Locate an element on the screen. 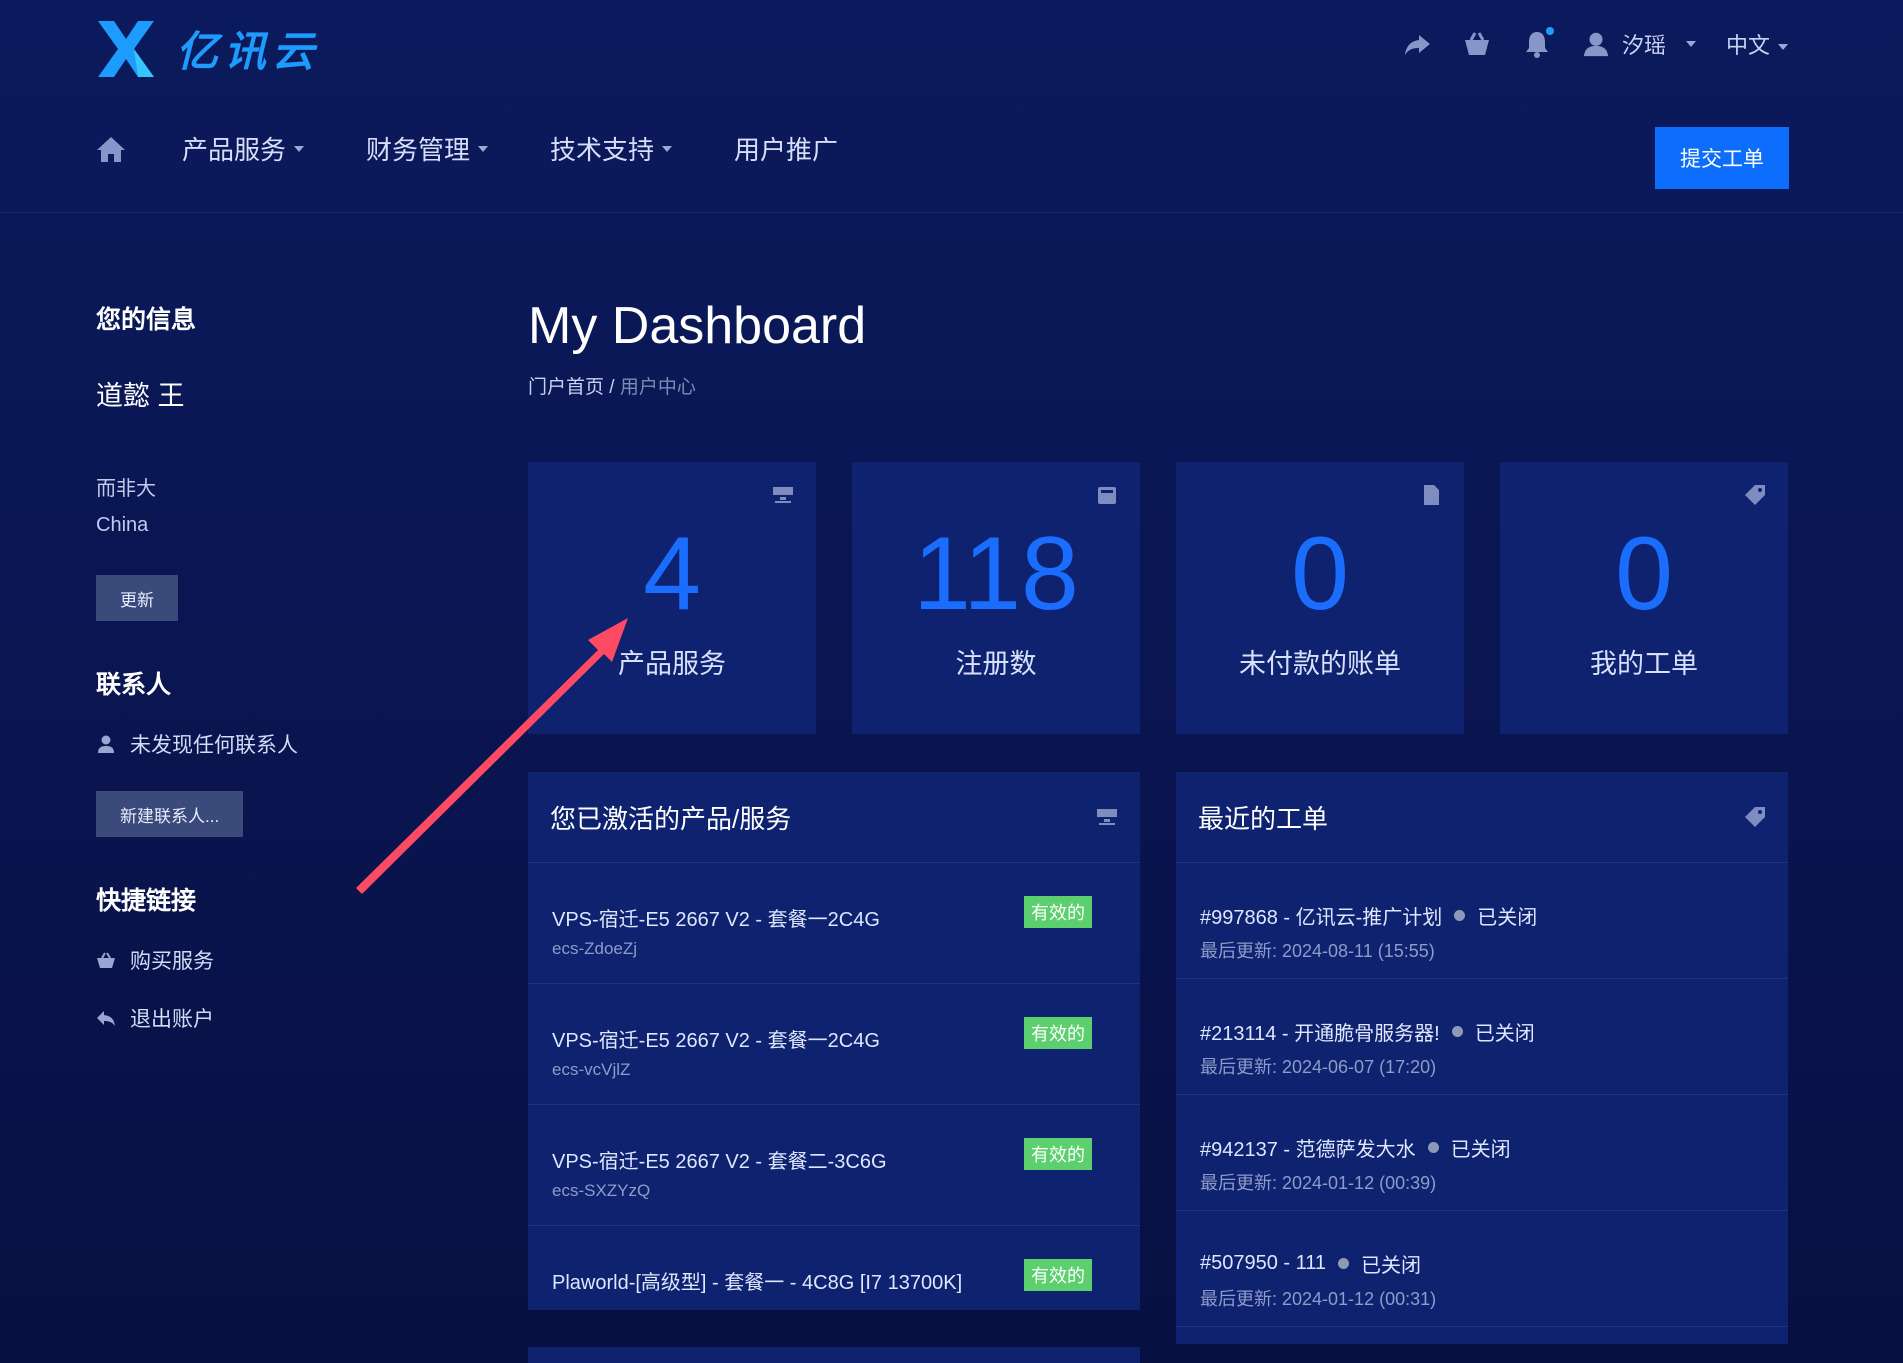 Image resolution: width=1903 pixels, height=1363 pixels. quick-links-section: 快捷链接 购买服务 退出账户 is located at coordinates (261, 957).